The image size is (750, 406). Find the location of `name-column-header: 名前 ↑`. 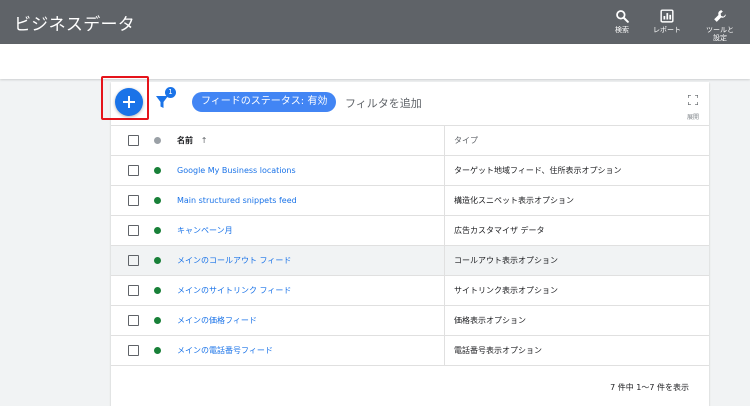

name-column-header: 名前 ↑ is located at coordinates (192, 140).